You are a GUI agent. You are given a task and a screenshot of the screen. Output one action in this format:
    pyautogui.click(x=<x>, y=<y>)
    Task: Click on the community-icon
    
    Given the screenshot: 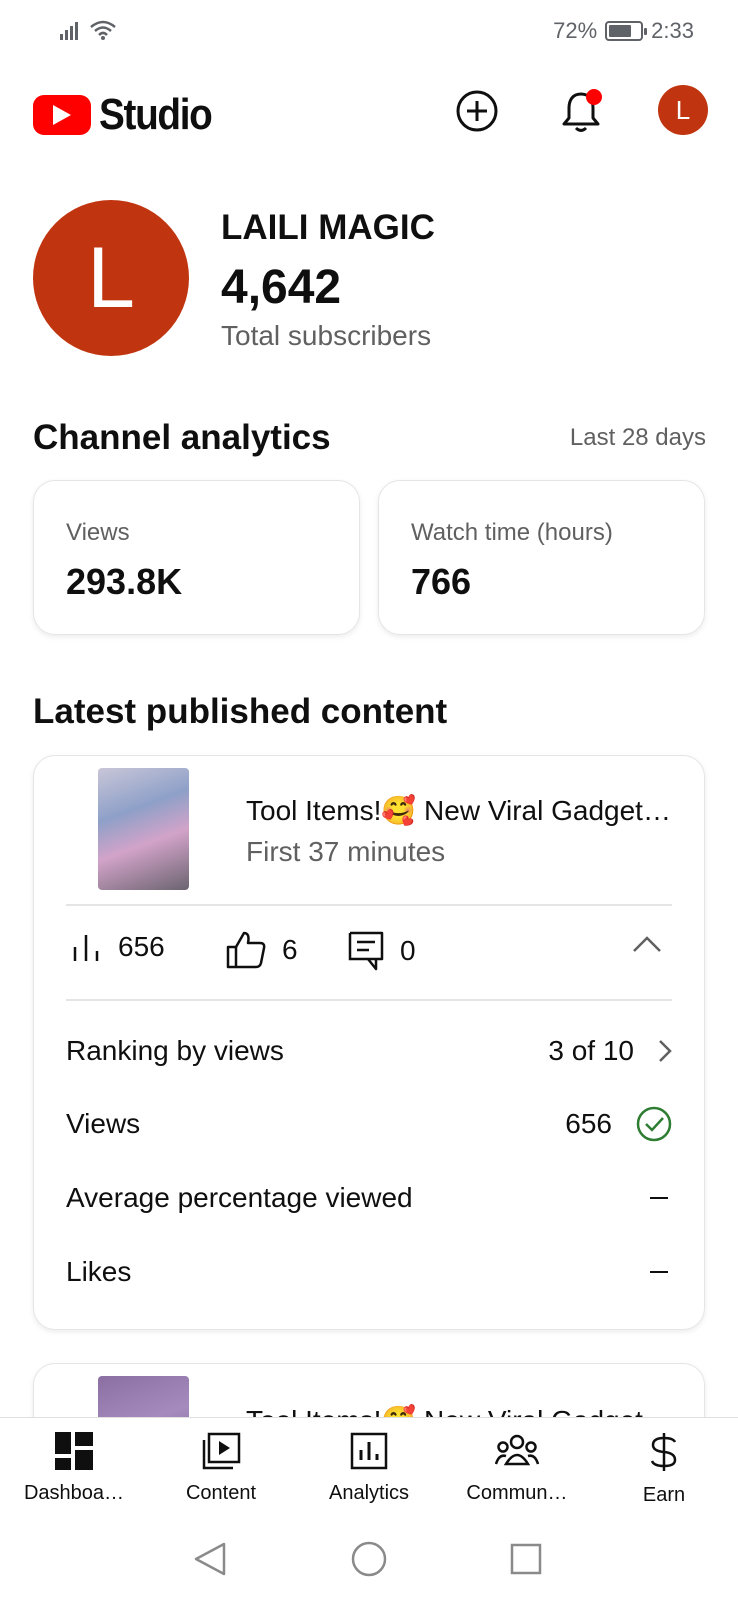 What is the action you would take?
    pyautogui.click(x=517, y=1450)
    